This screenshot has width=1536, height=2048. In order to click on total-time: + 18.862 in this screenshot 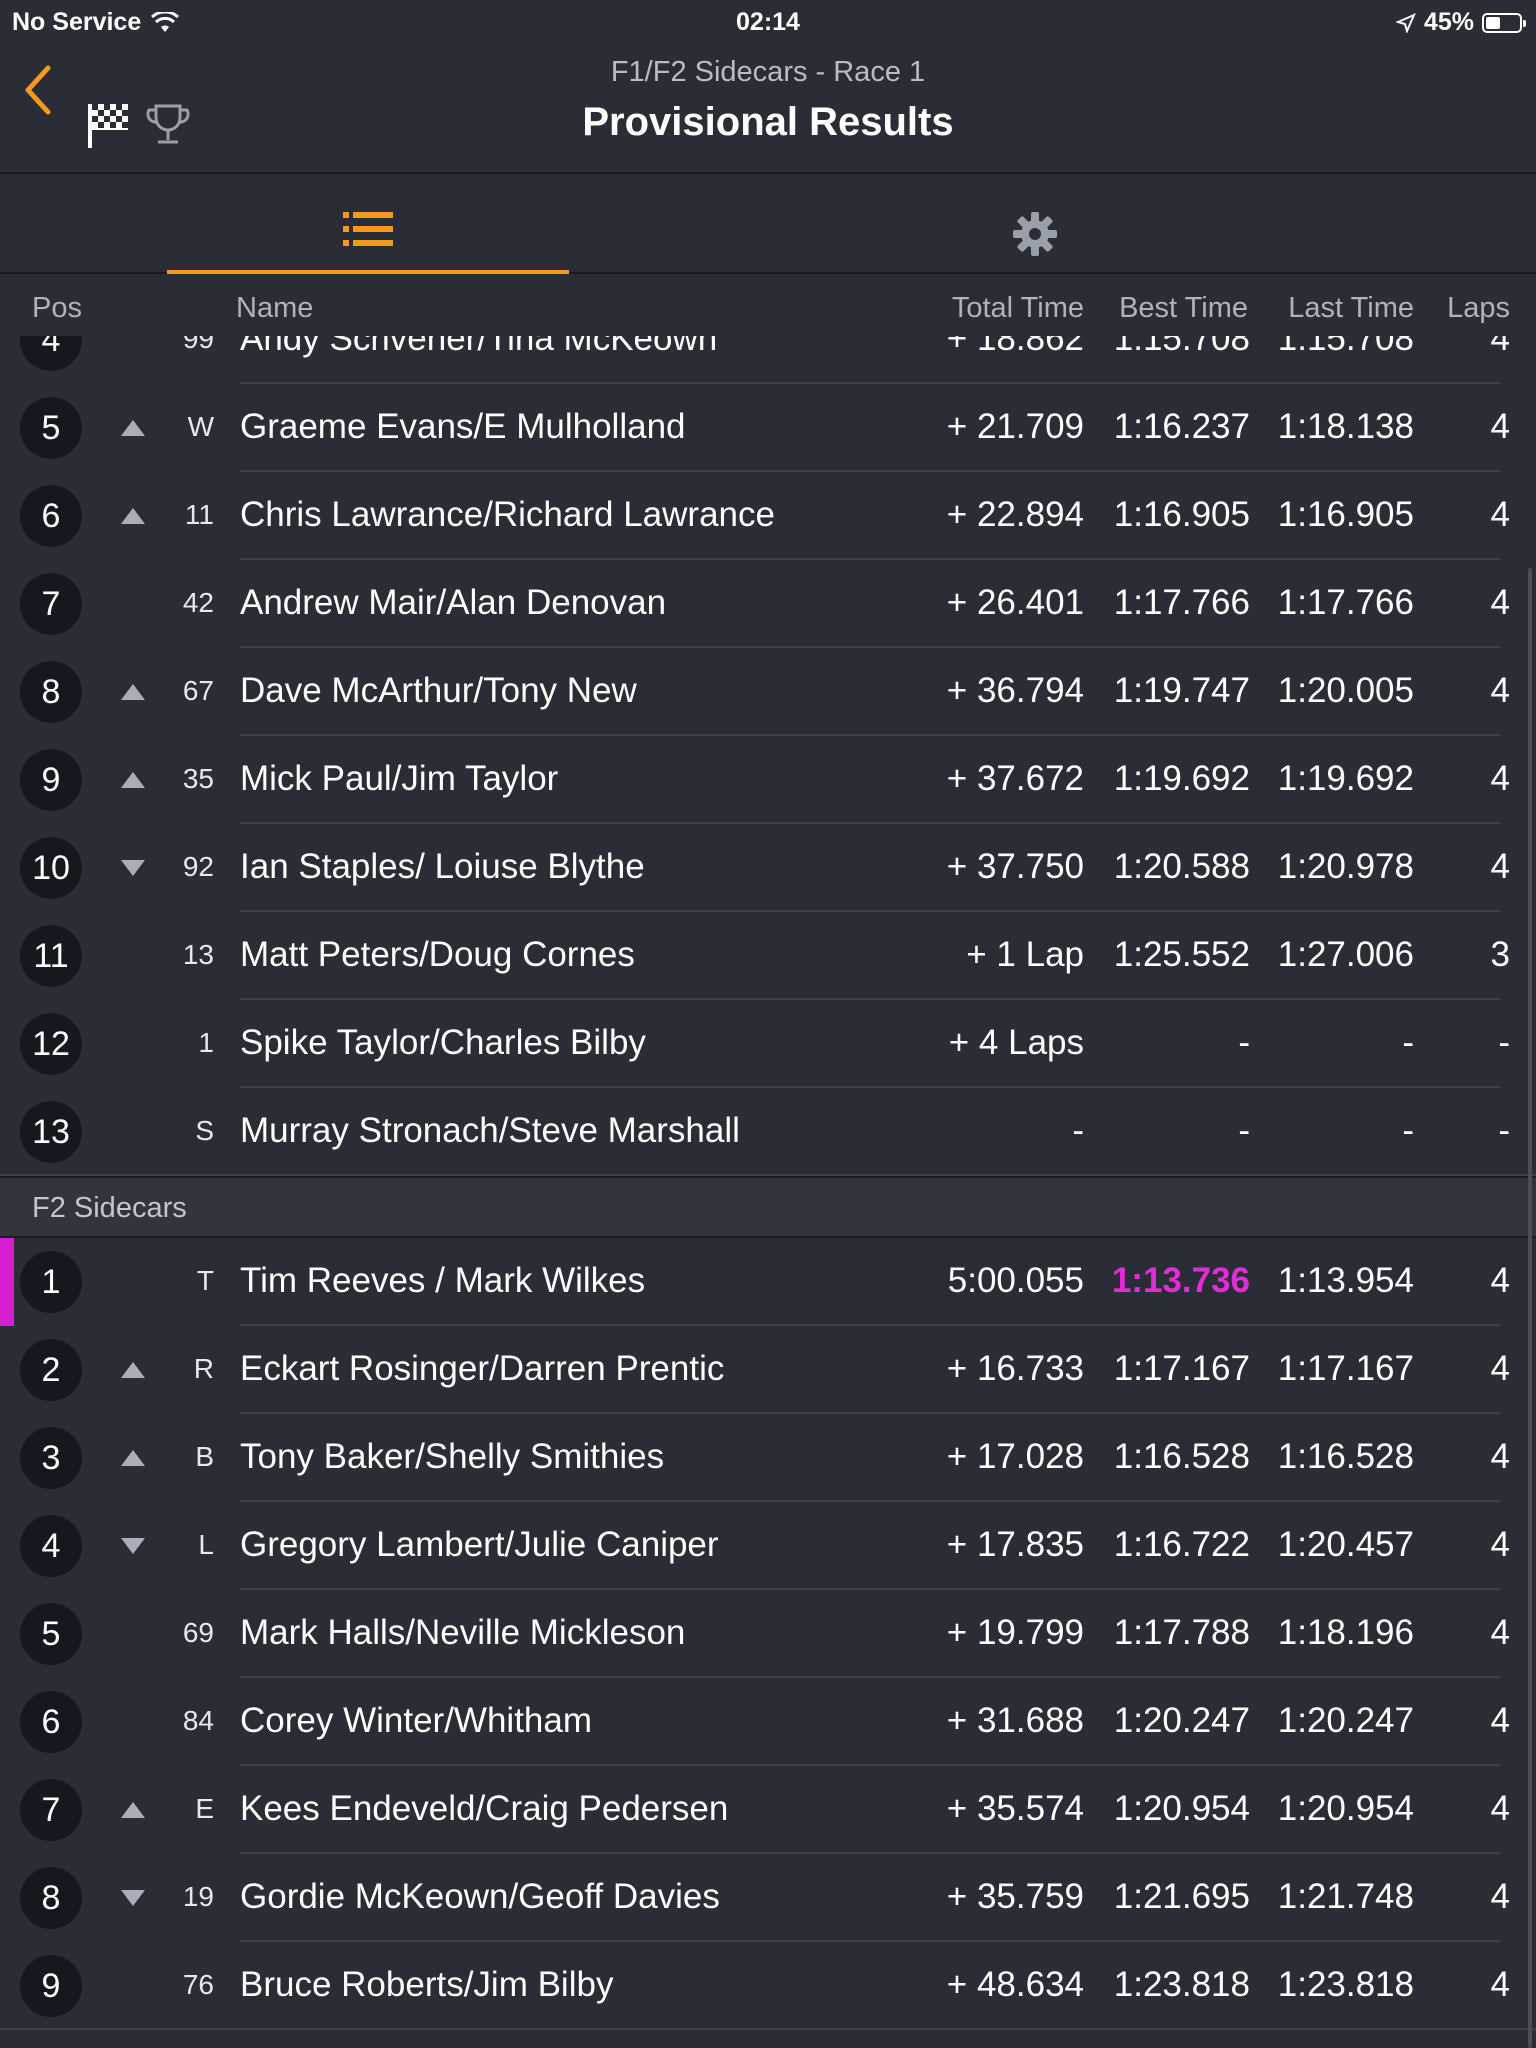, I will do `click(1015, 347)`.